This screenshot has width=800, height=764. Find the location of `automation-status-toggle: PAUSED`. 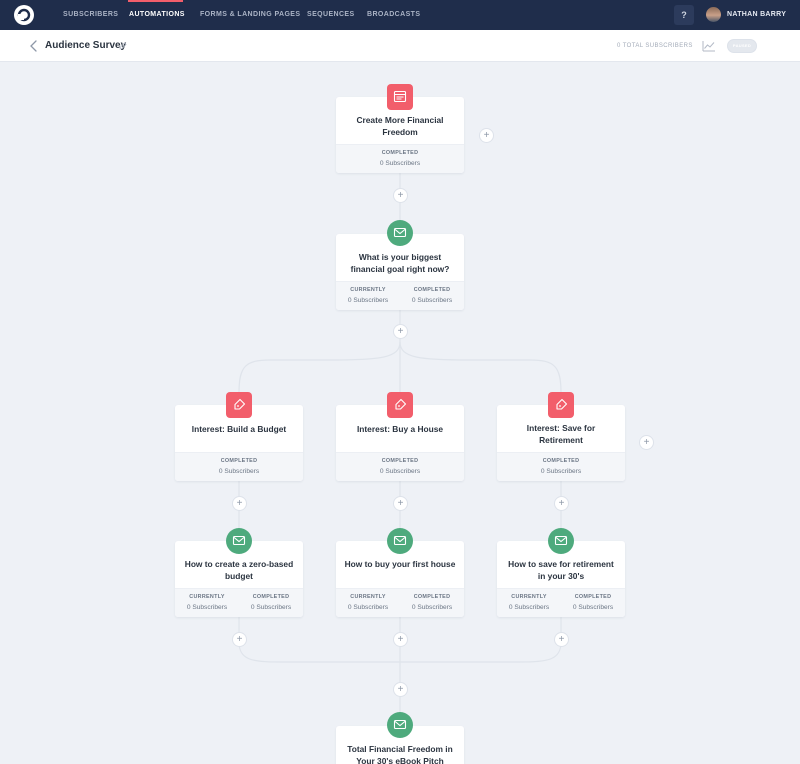

automation-status-toggle: PAUSED is located at coordinates (742, 46).